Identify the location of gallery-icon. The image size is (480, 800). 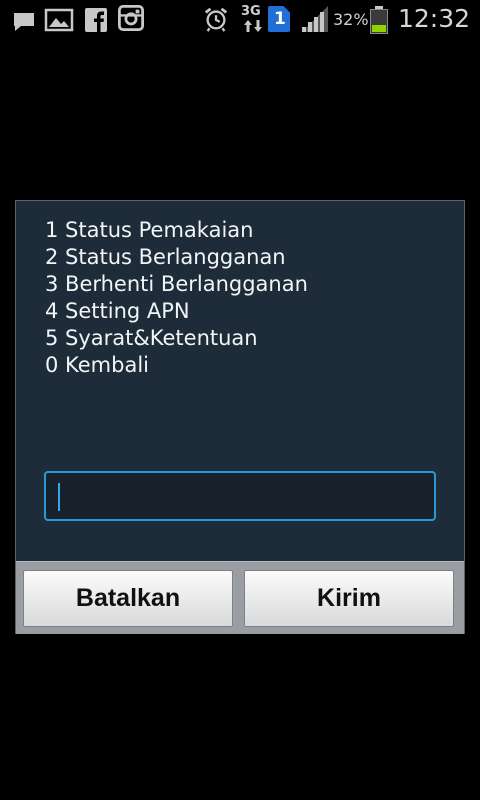
(59, 20).